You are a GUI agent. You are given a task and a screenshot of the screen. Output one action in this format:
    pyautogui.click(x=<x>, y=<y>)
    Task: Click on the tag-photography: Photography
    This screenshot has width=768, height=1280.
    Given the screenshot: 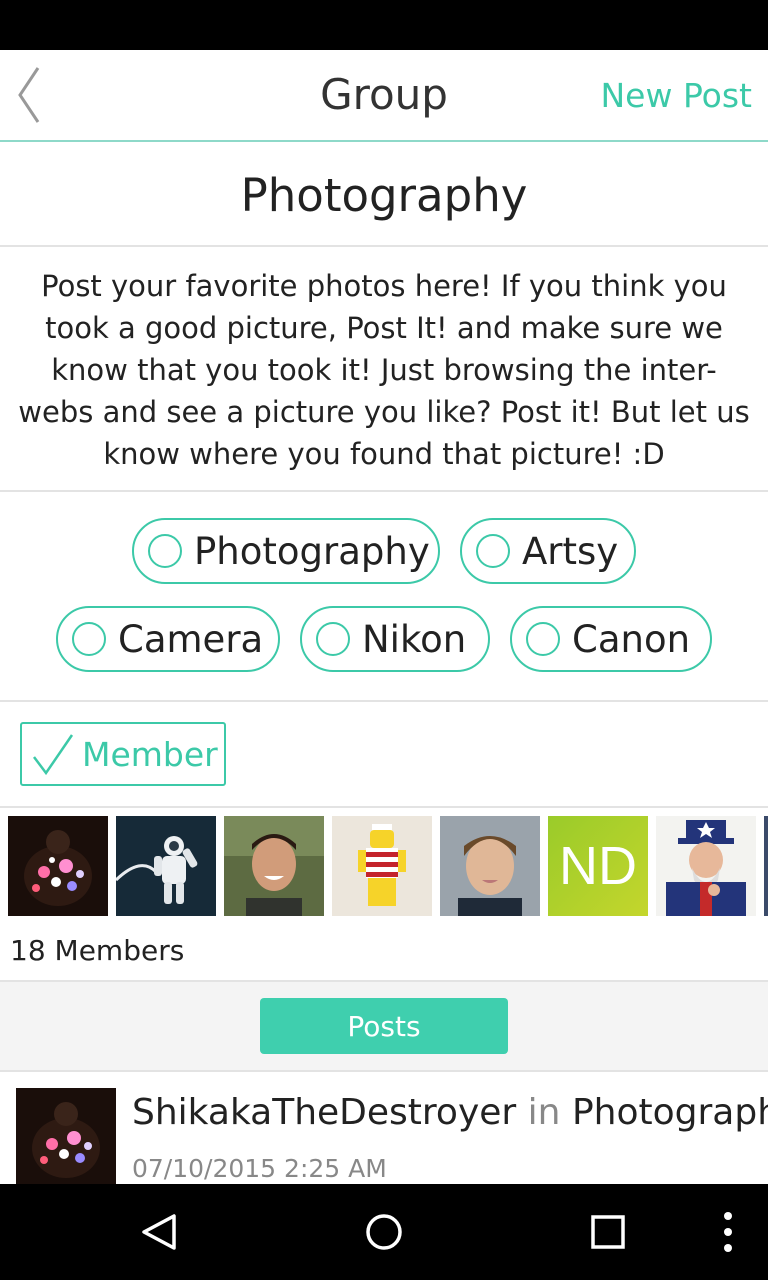 What is the action you would take?
    pyautogui.click(x=286, y=551)
    